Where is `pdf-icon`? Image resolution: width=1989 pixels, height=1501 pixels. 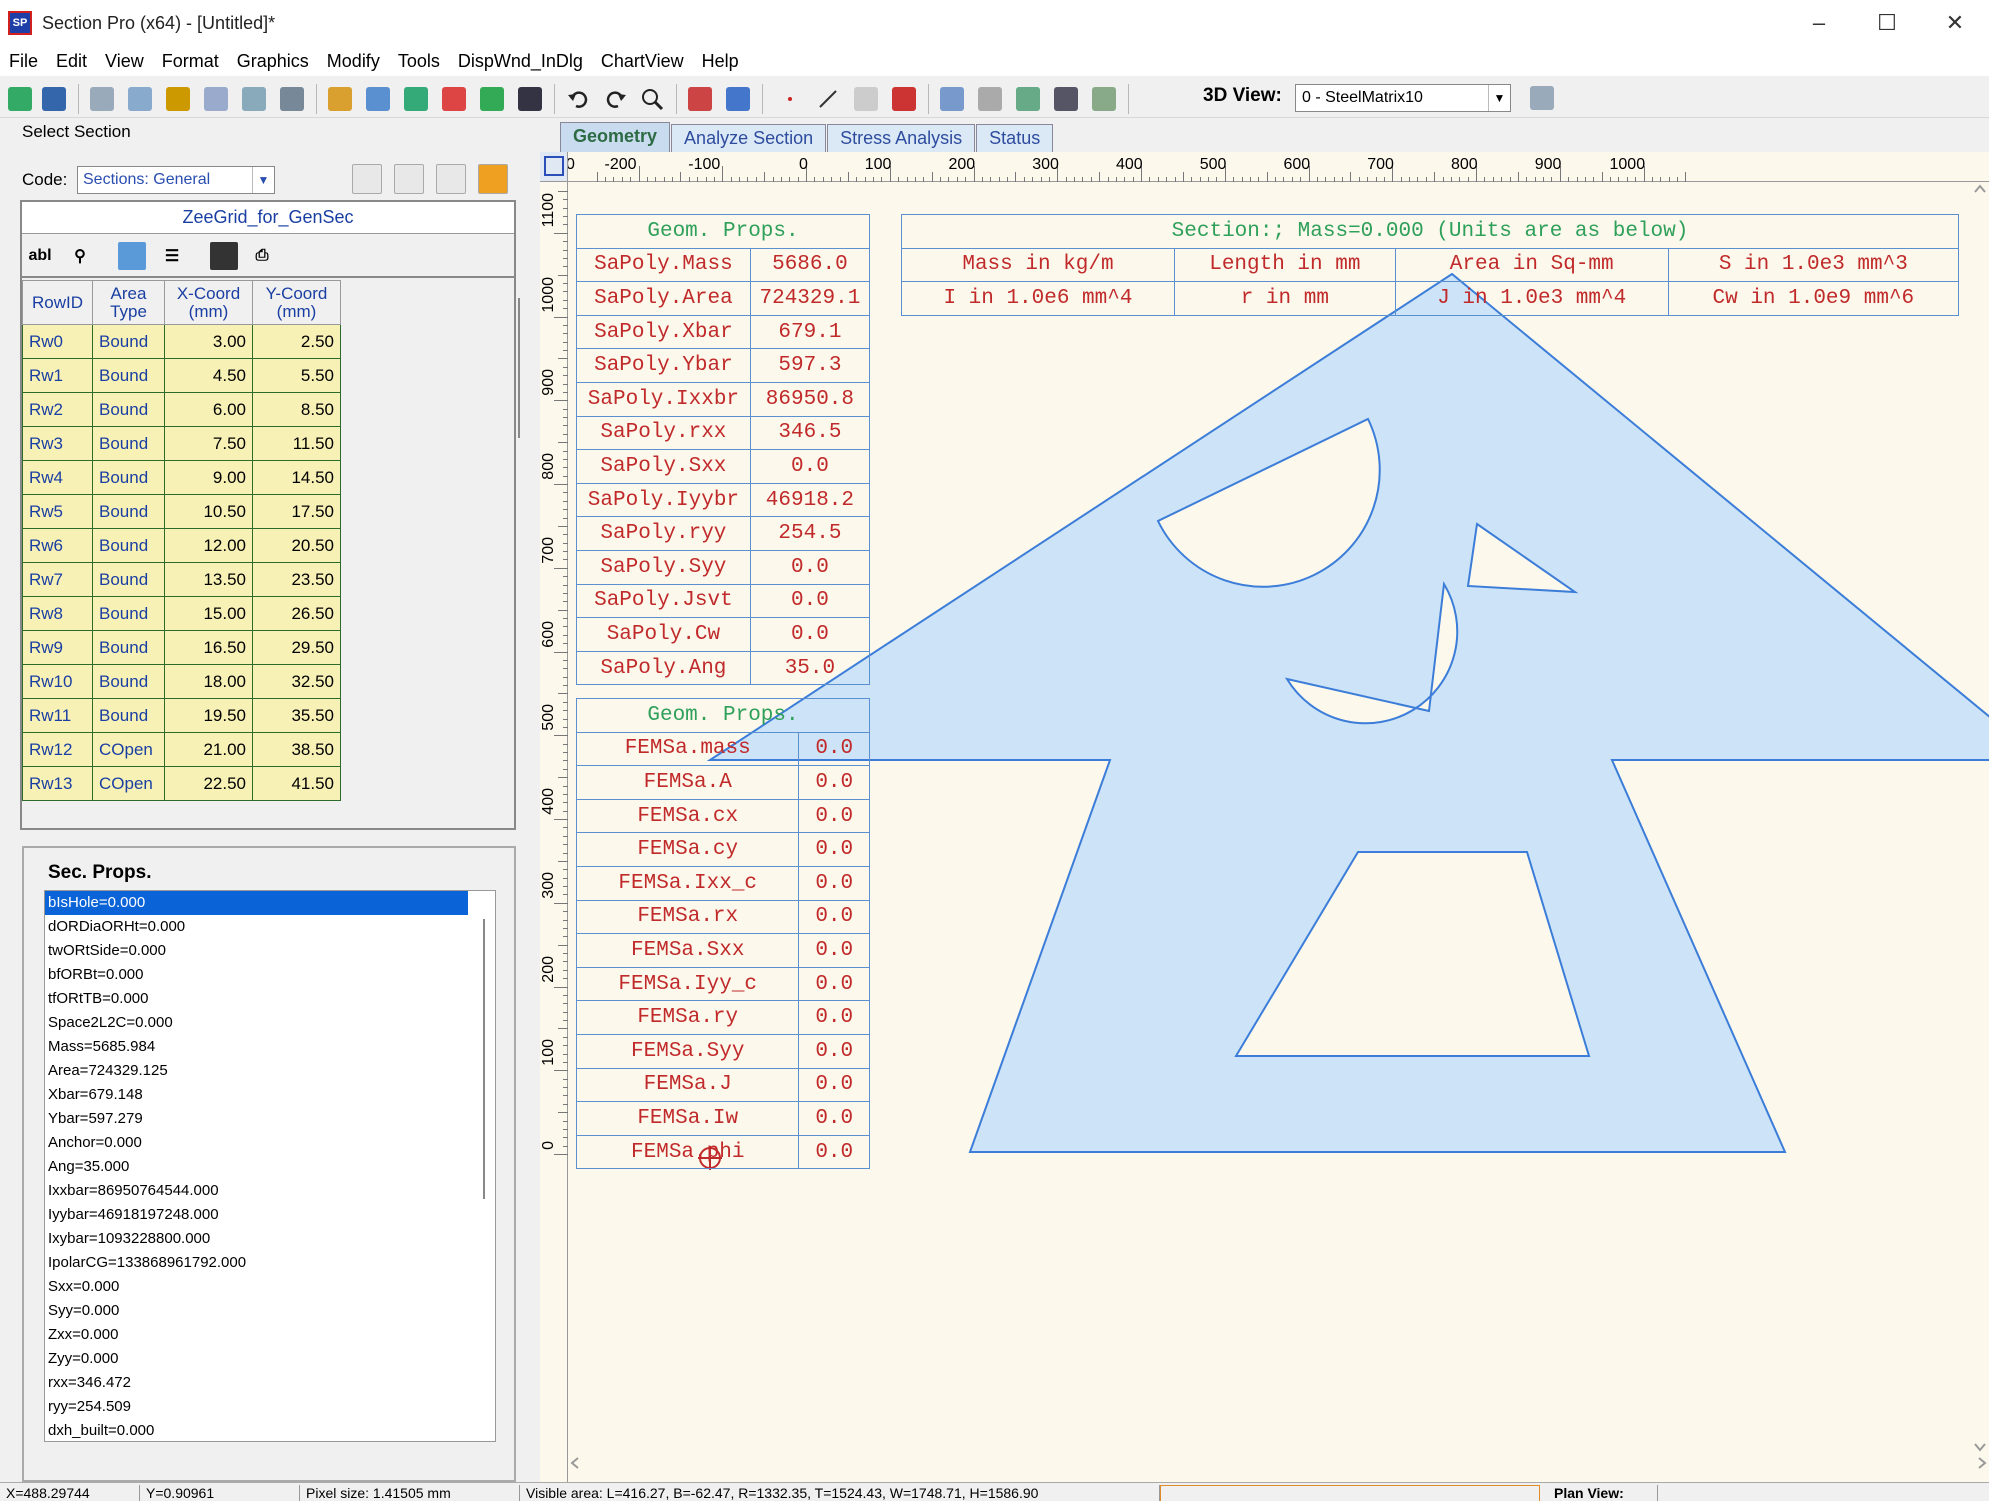
pdf-icon is located at coordinates (454, 99).